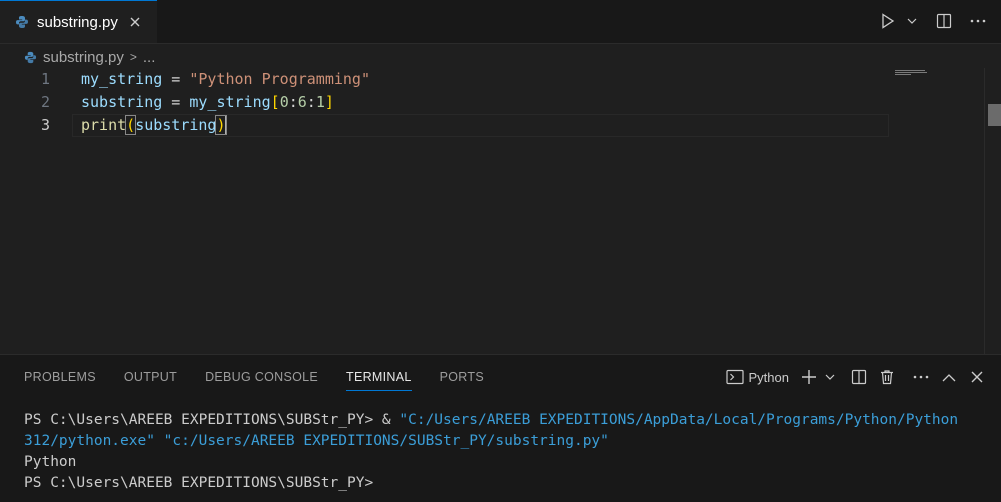 This screenshot has width=1001, height=502. What do you see at coordinates (992, 211) in the screenshot?
I see `editor-scrollbar` at bounding box center [992, 211].